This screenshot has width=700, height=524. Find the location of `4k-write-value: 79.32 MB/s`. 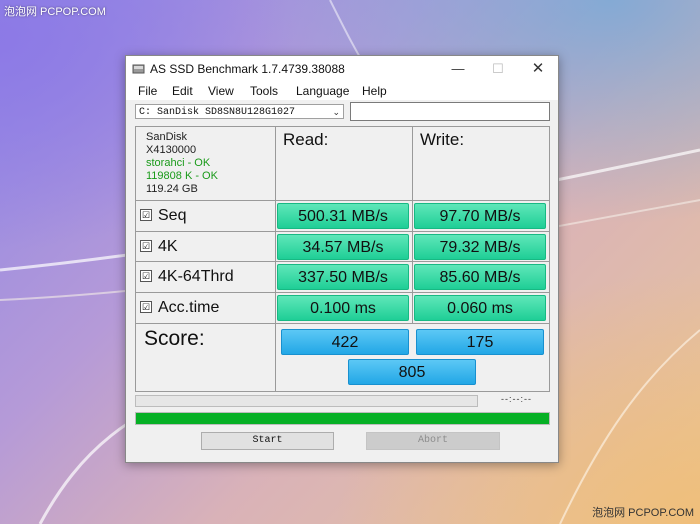

4k-write-value: 79.32 MB/s is located at coordinates (480, 247).